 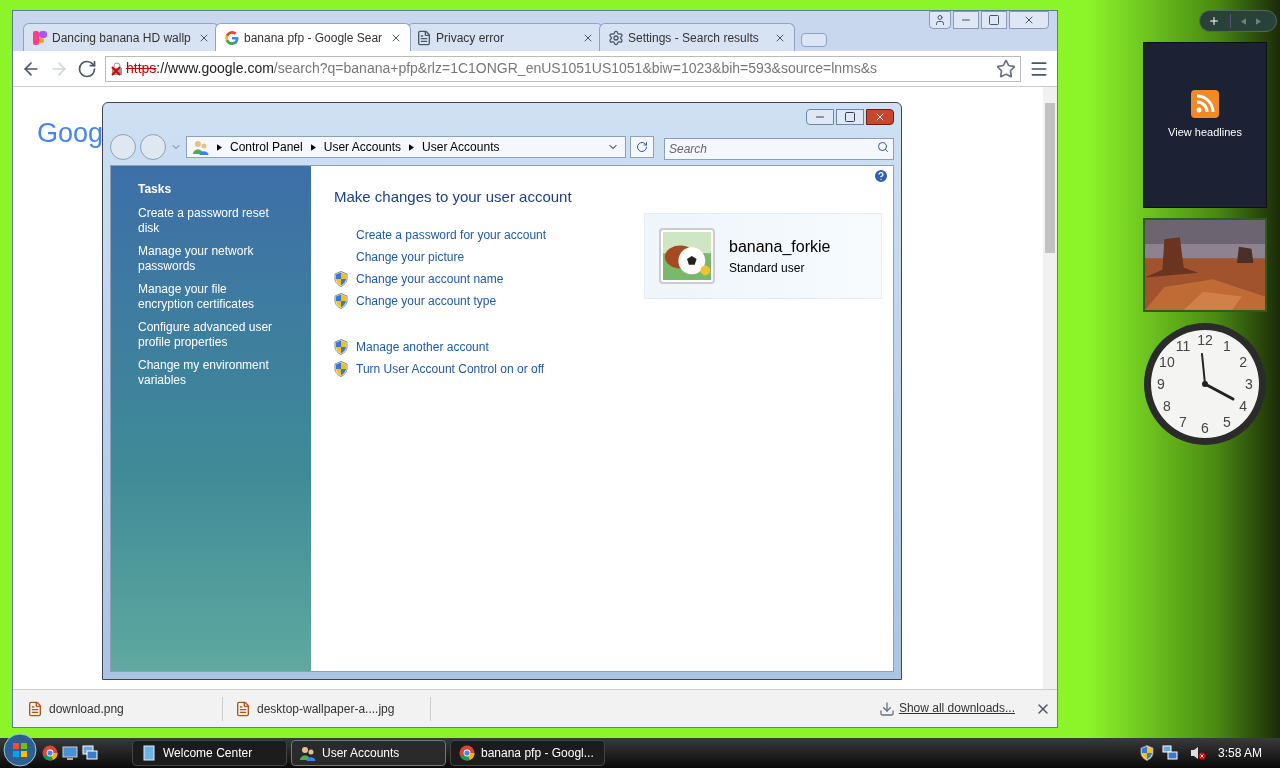 What do you see at coordinates (1249, 384) in the screenshot?
I see `clock-numeral: 3` at bounding box center [1249, 384].